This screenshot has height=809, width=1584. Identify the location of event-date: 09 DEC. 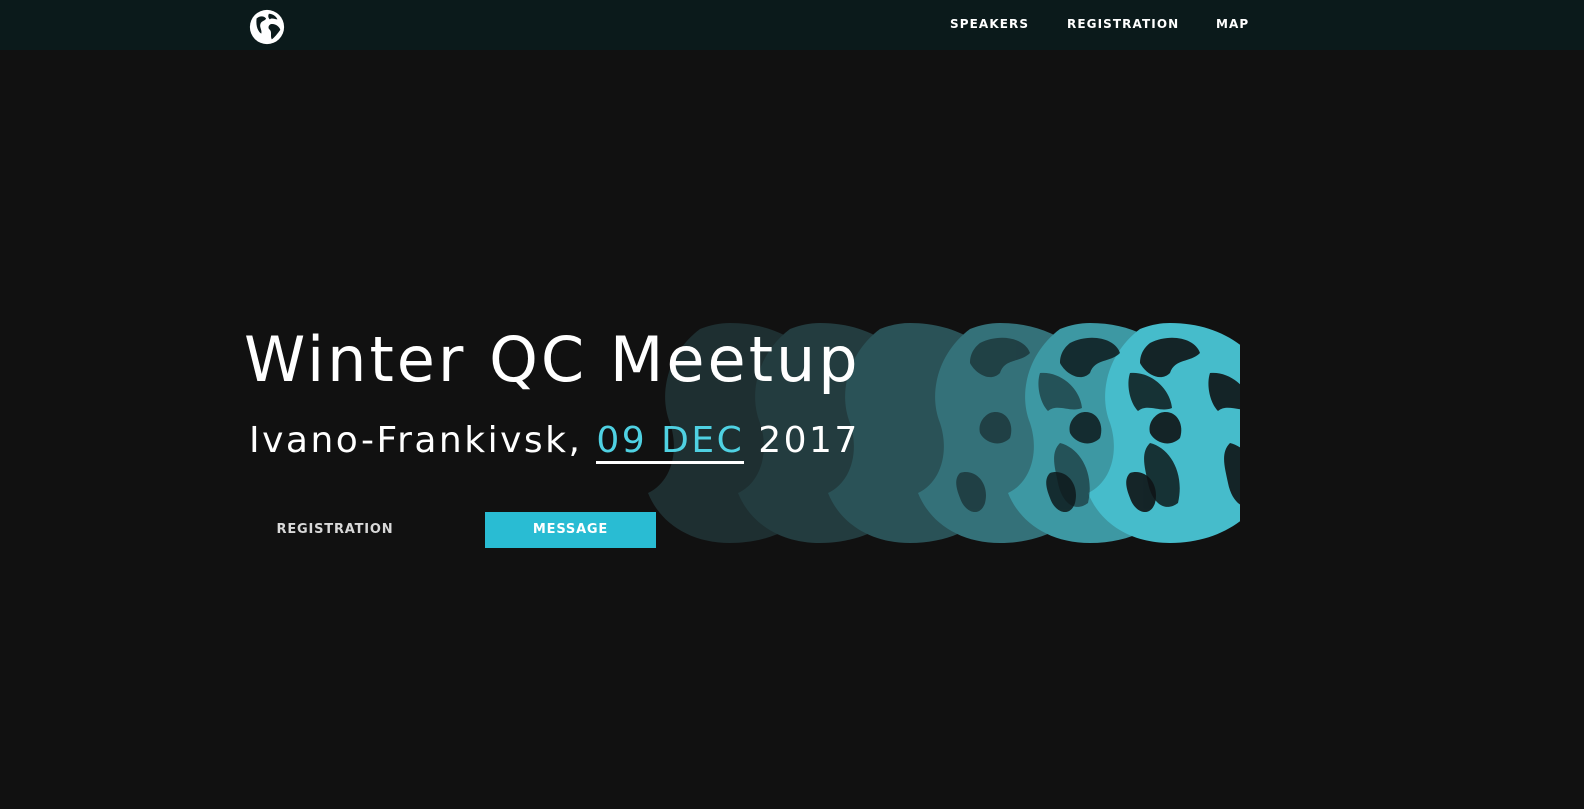
(670, 442).